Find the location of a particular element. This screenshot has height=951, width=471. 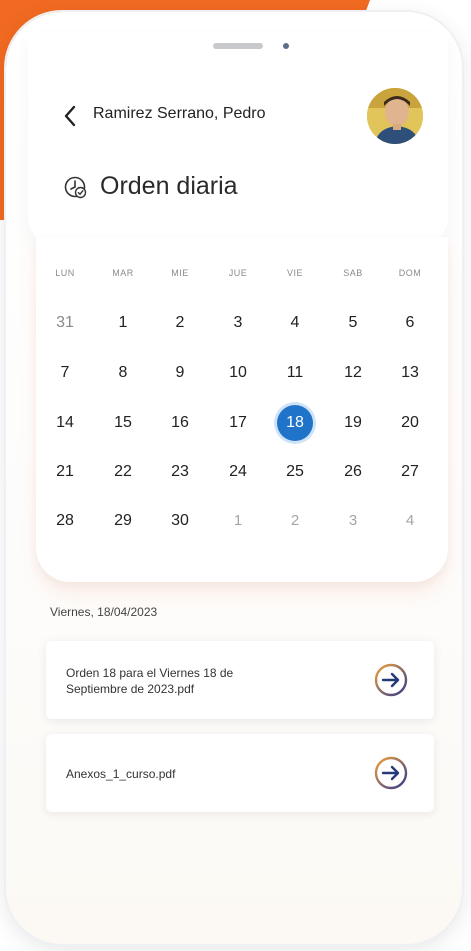

calendar-day: 17 is located at coordinates (238, 423).